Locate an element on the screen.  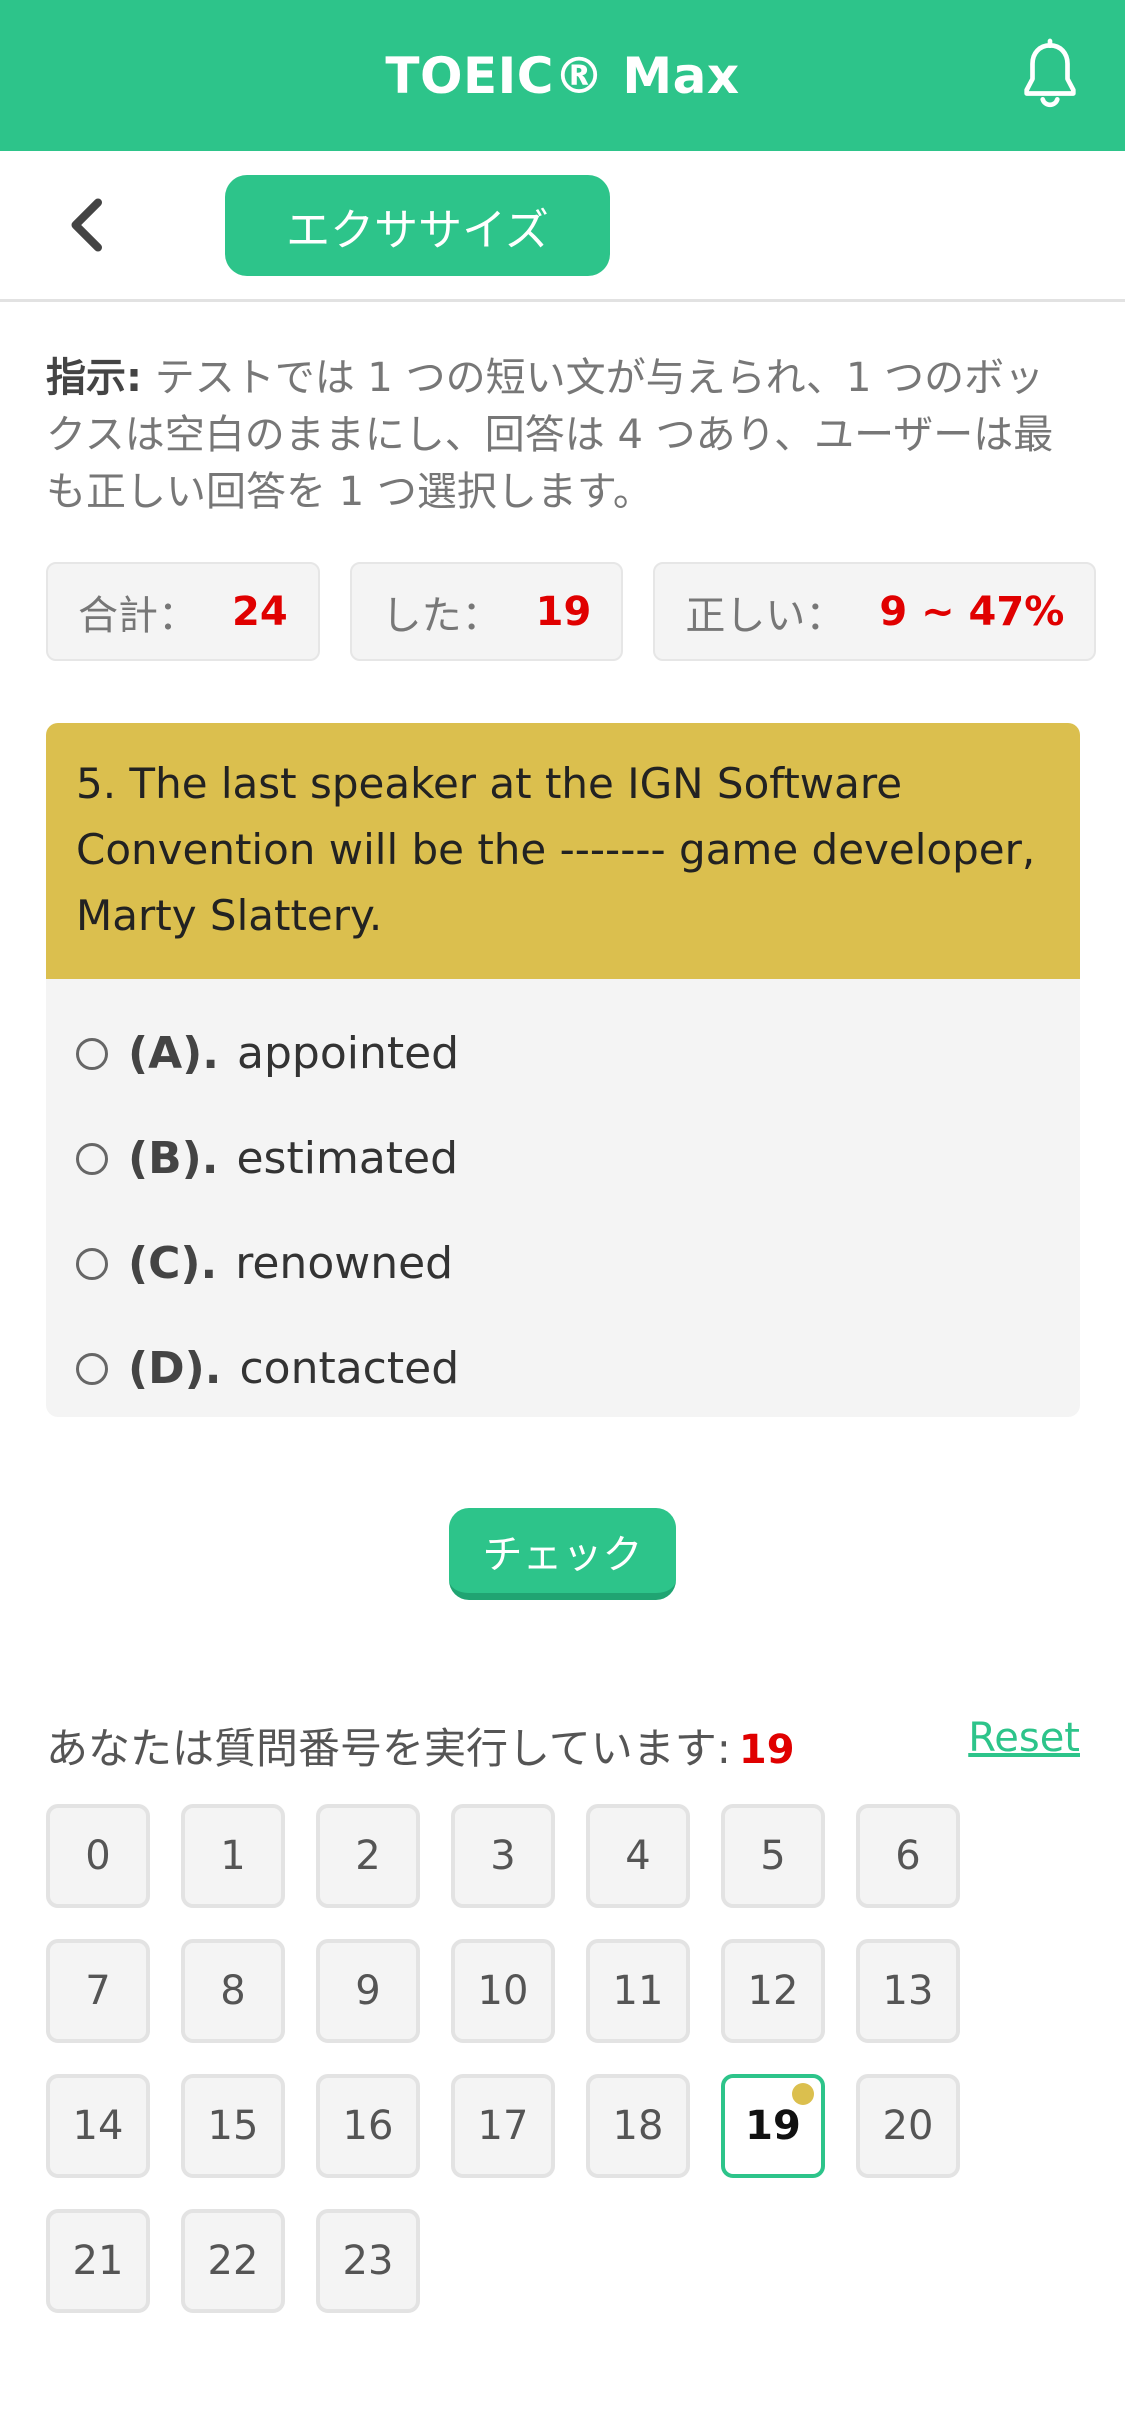
option-text: renowned is located at coordinates (344, 1263).